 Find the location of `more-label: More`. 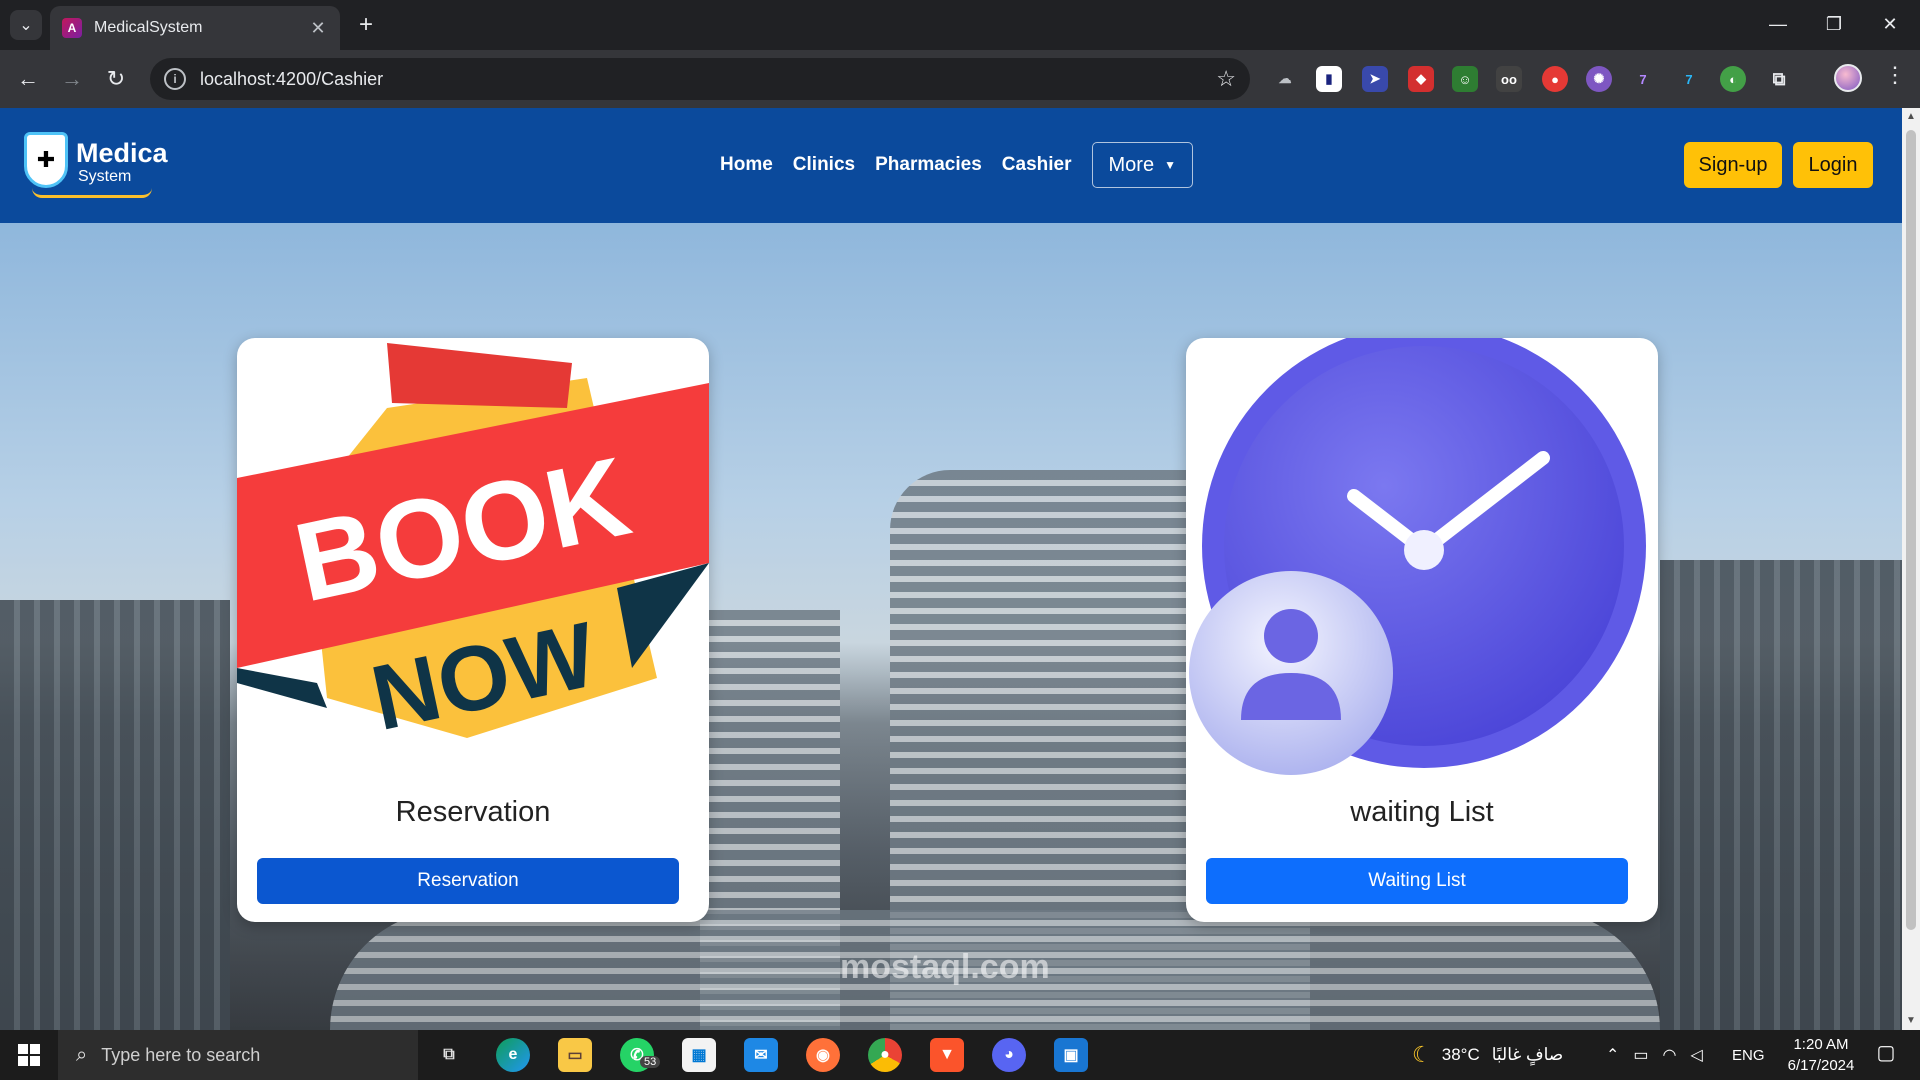

more-label: More is located at coordinates (1131, 164).